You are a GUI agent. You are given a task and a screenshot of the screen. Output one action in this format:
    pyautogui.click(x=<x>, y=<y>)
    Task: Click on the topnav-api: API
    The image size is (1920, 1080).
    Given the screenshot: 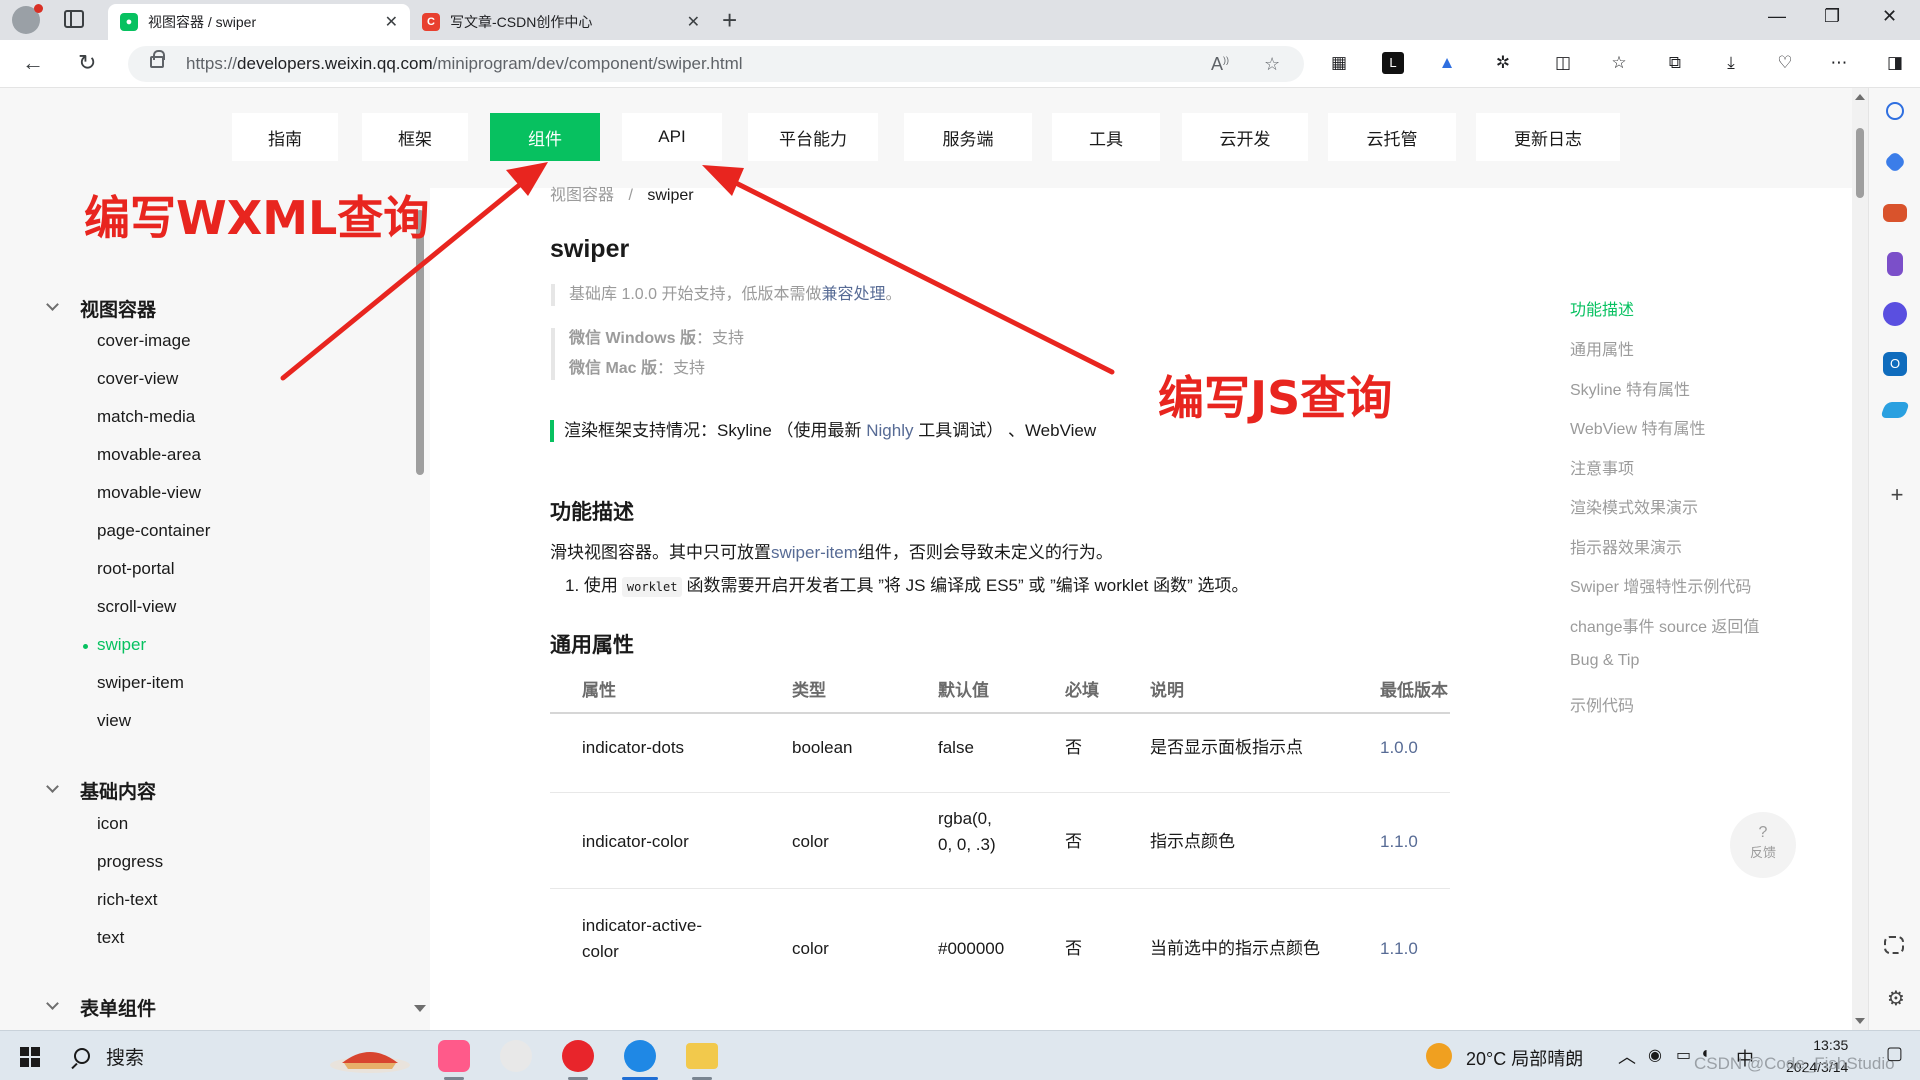 What is the action you would take?
    pyautogui.click(x=672, y=137)
    